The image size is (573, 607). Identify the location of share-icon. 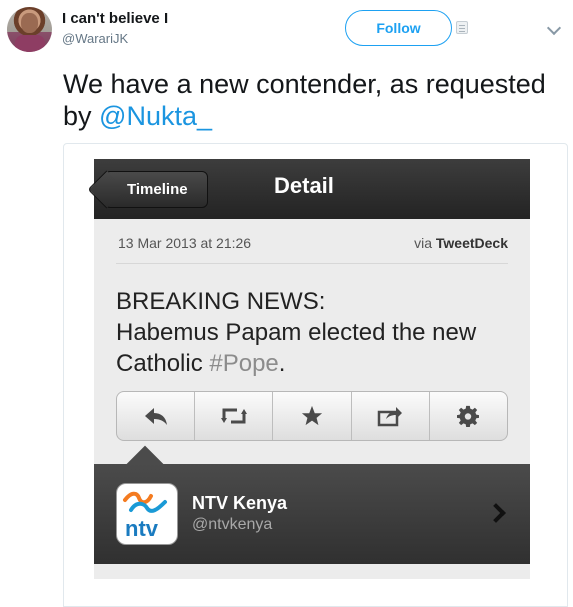
(390, 417).